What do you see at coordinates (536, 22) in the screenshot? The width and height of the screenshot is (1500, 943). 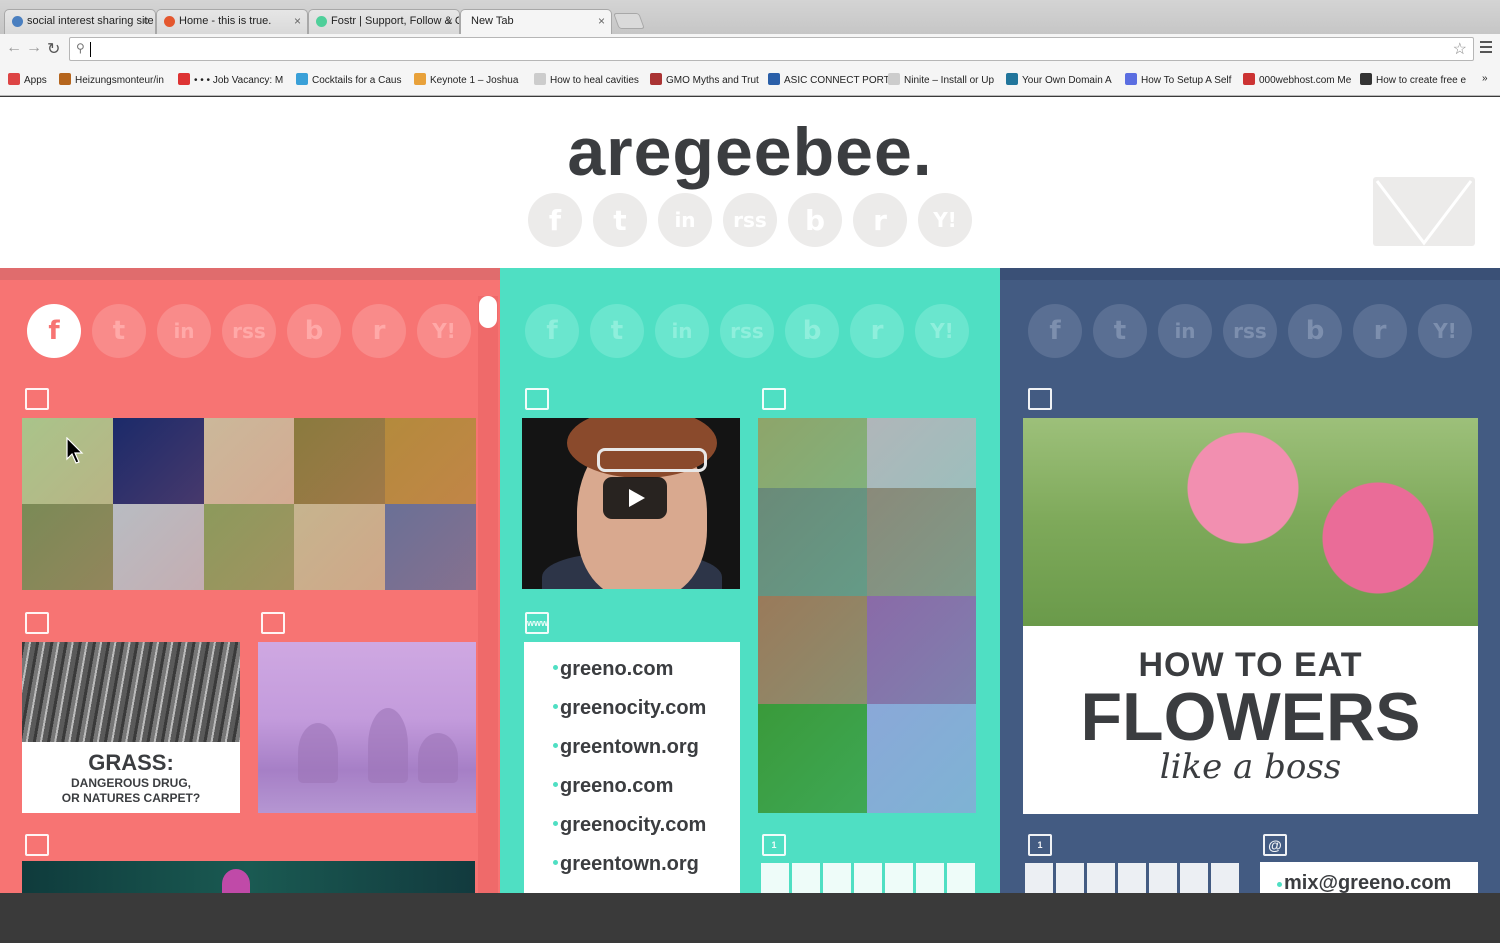 I see `tab-new-tab: New Tab ×` at bounding box center [536, 22].